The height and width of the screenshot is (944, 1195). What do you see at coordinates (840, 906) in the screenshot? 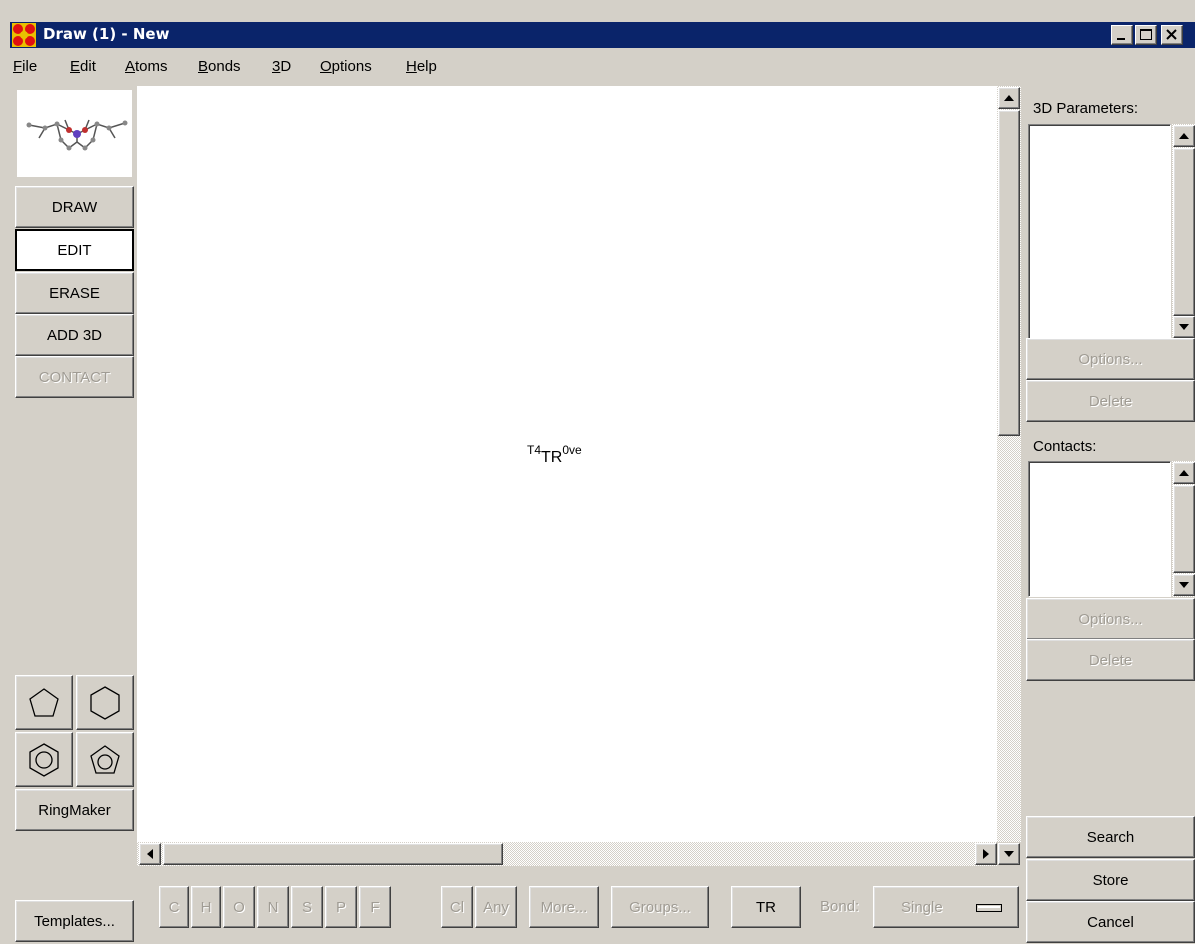
I see `bond-label: Bond:` at bounding box center [840, 906].